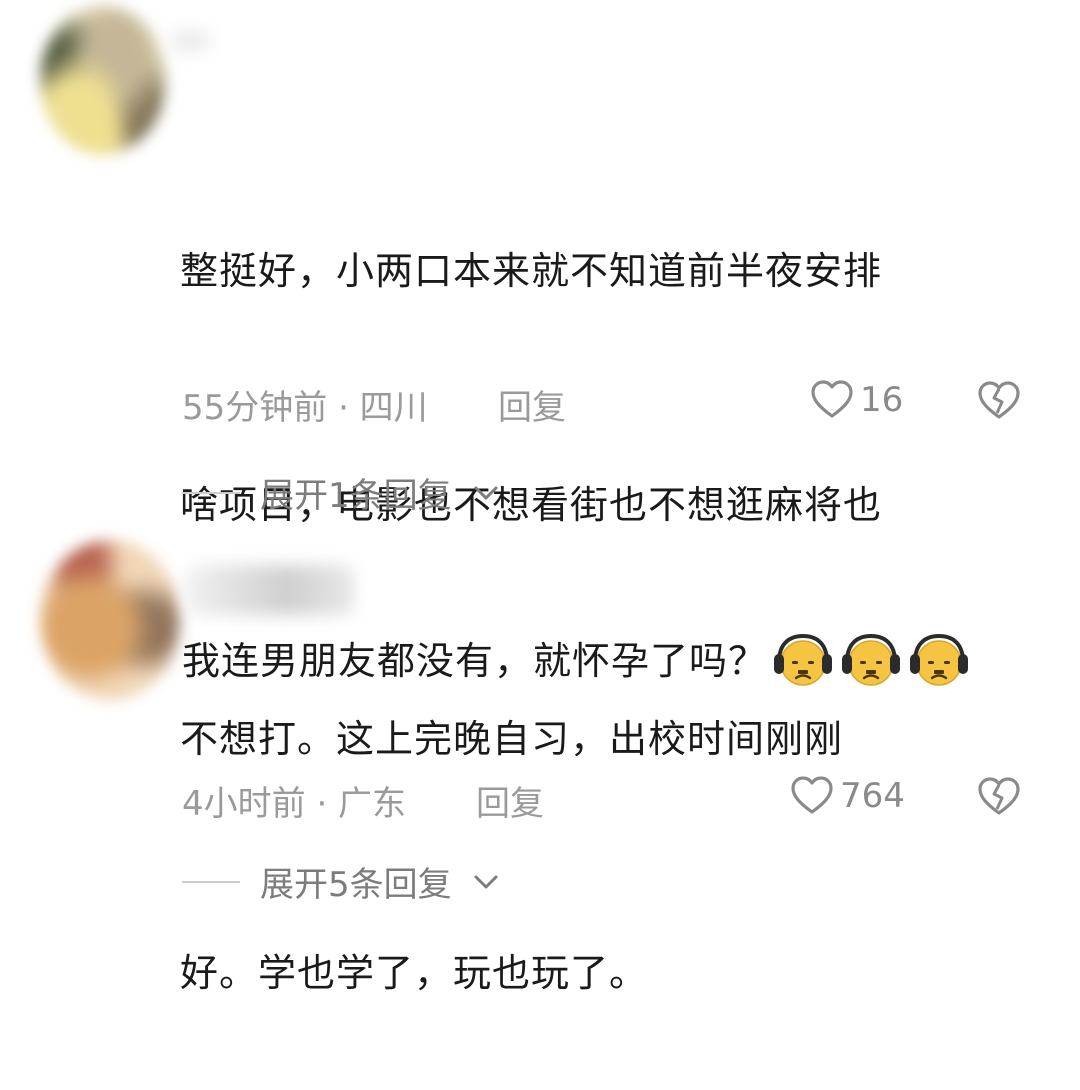  I want to click on like-count: 764, so click(872, 796).